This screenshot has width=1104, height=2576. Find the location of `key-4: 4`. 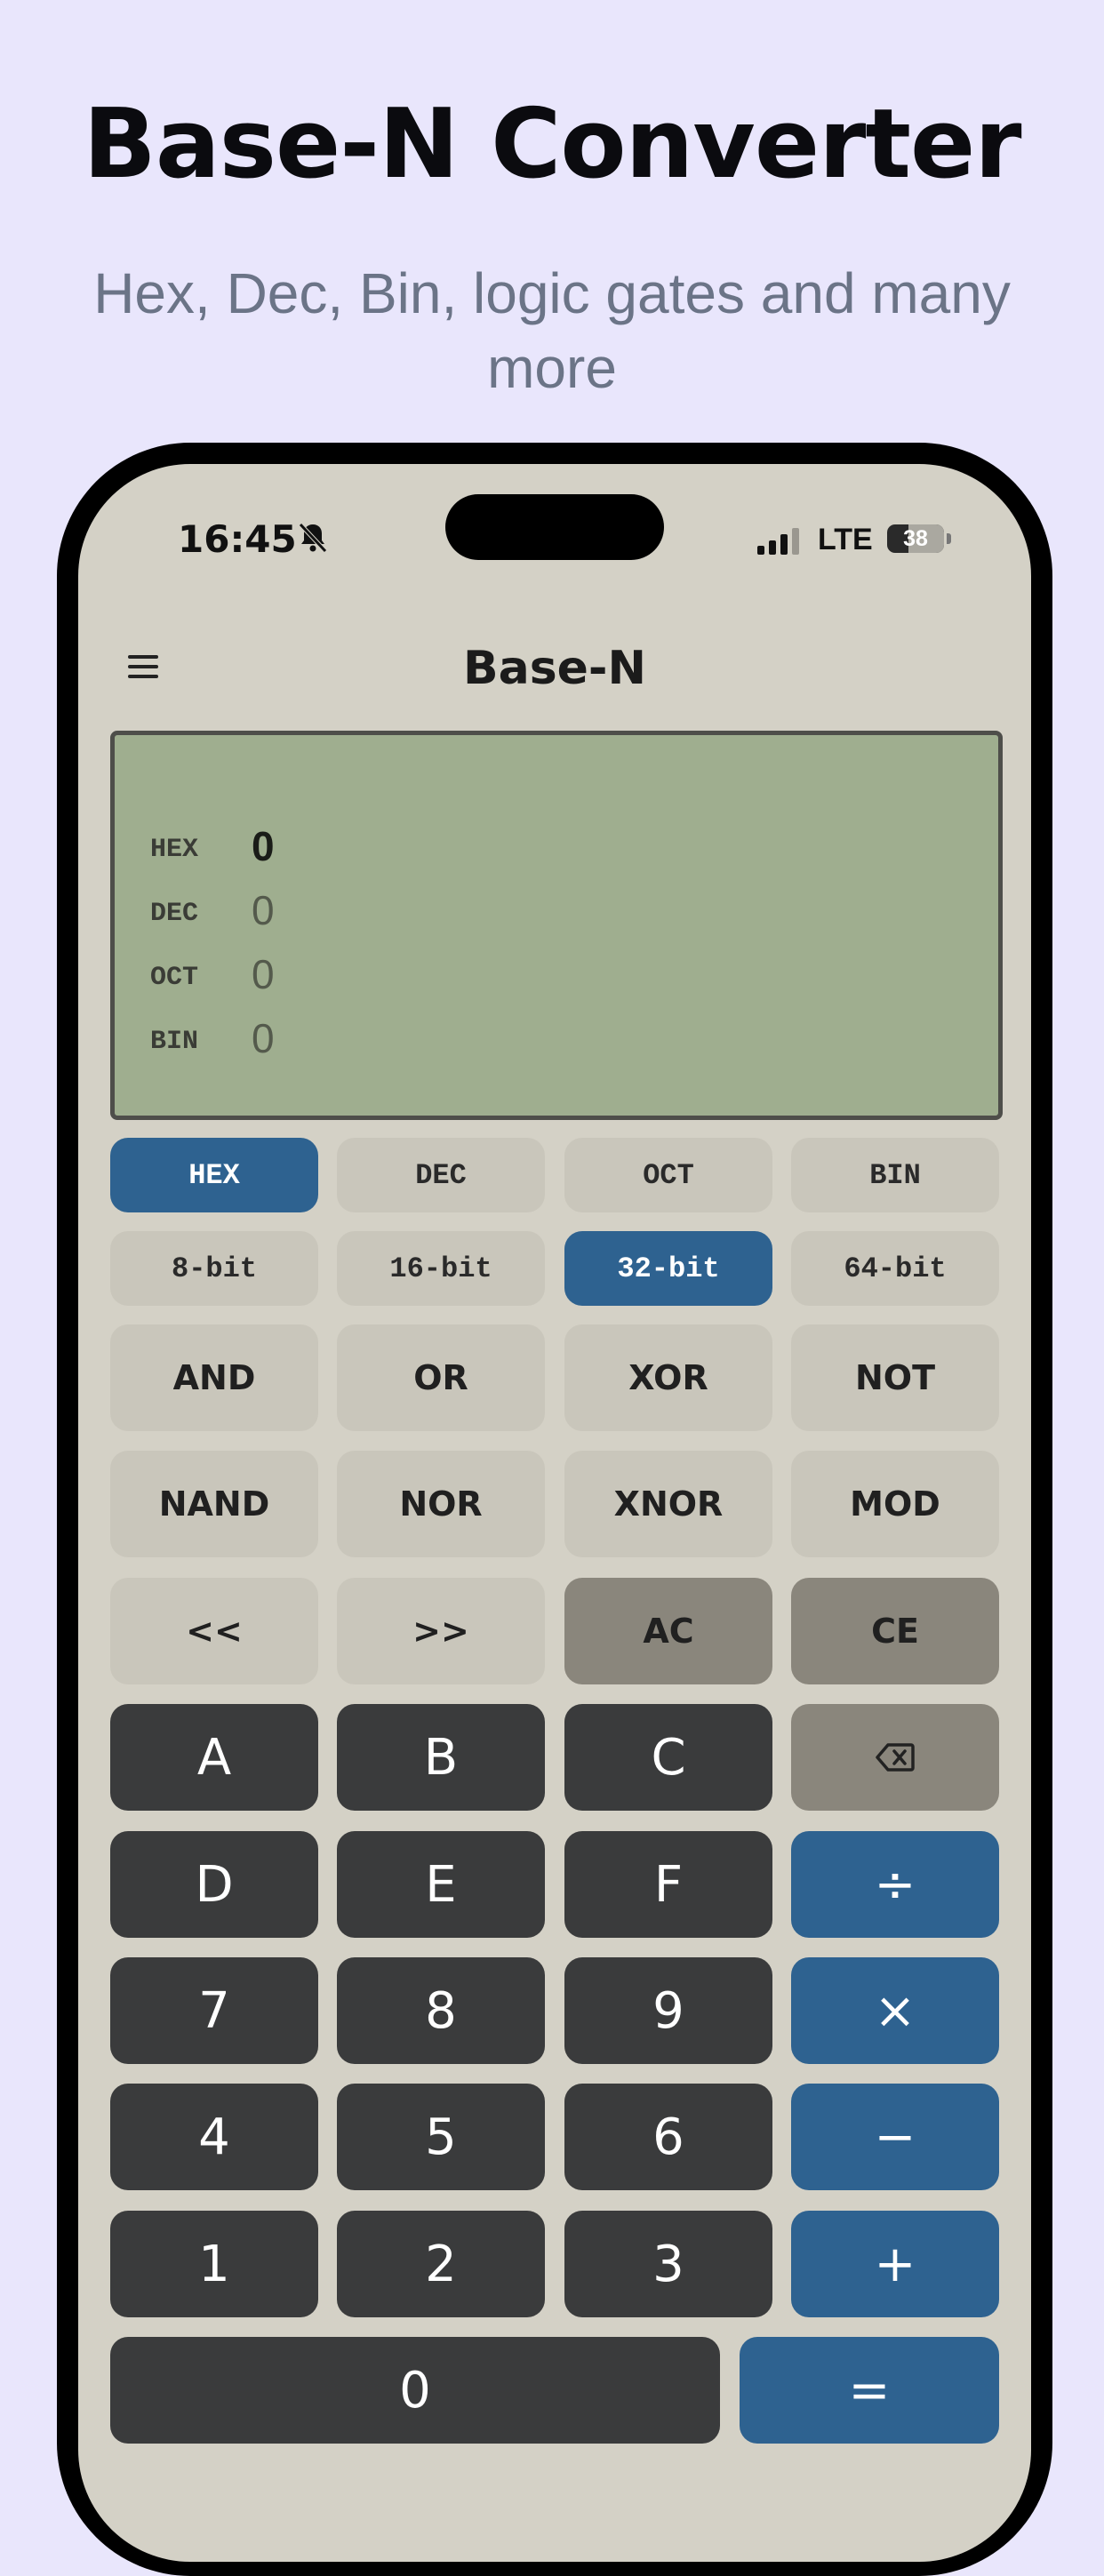

key-4: 4 is located at coordinates (214, 2137).